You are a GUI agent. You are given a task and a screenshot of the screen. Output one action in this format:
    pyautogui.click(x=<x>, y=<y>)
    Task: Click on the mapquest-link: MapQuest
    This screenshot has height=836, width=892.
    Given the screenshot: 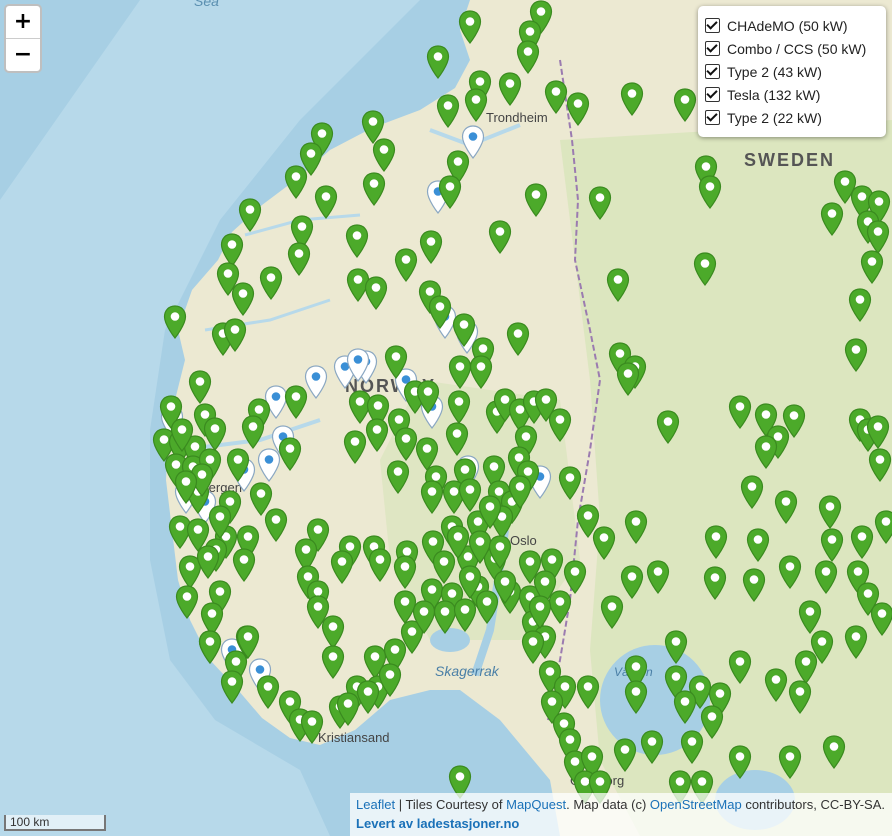 What is the action you would take?
    pyautogui.click(x=536, y=804)
    